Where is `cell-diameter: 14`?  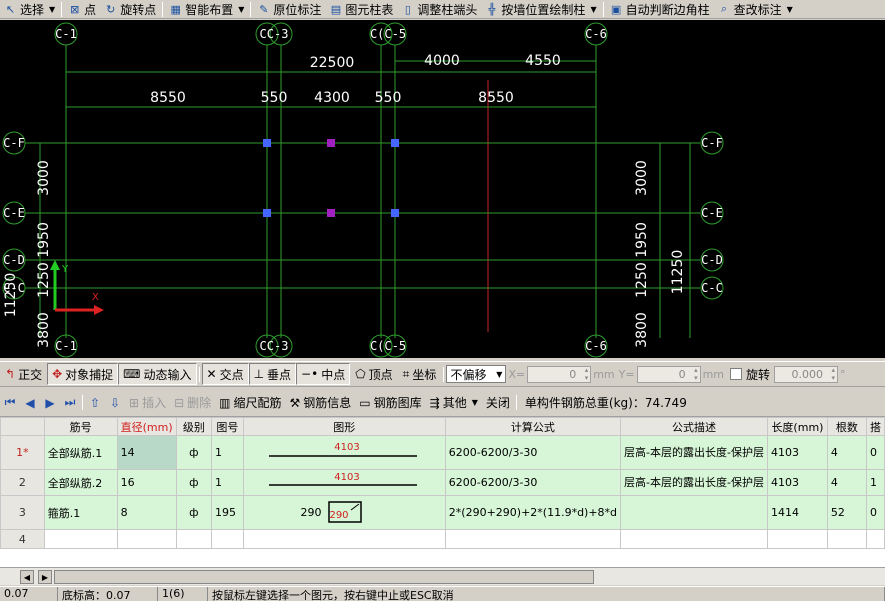
cell-diameter: 14 is located at coordinates (146, 452).